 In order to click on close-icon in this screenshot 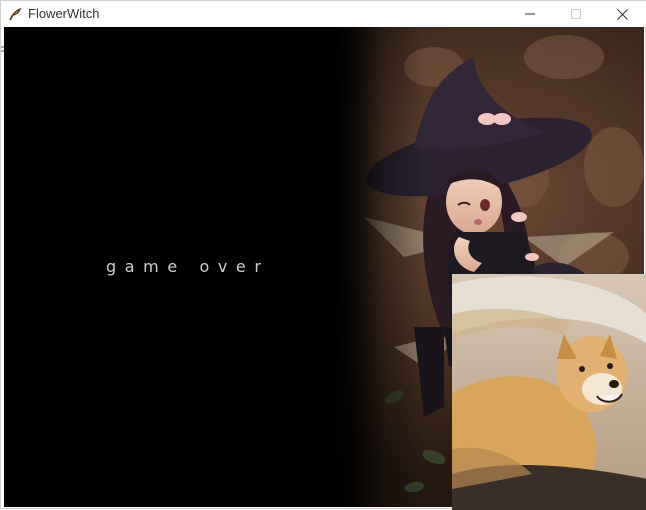, I will do `click(622, 14)`.